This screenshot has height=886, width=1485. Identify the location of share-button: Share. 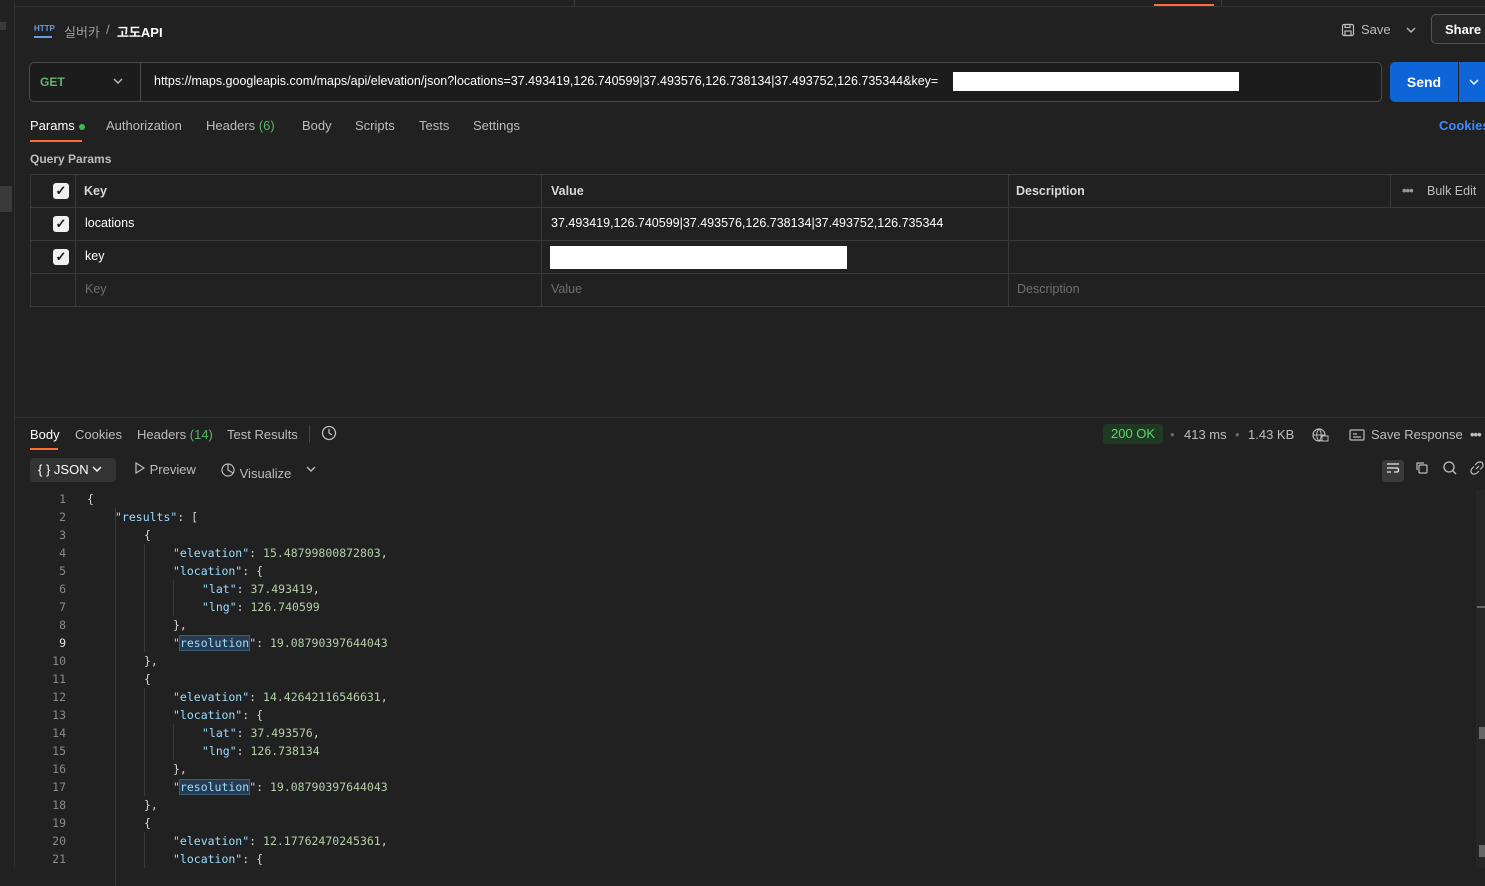
(1458, 29).